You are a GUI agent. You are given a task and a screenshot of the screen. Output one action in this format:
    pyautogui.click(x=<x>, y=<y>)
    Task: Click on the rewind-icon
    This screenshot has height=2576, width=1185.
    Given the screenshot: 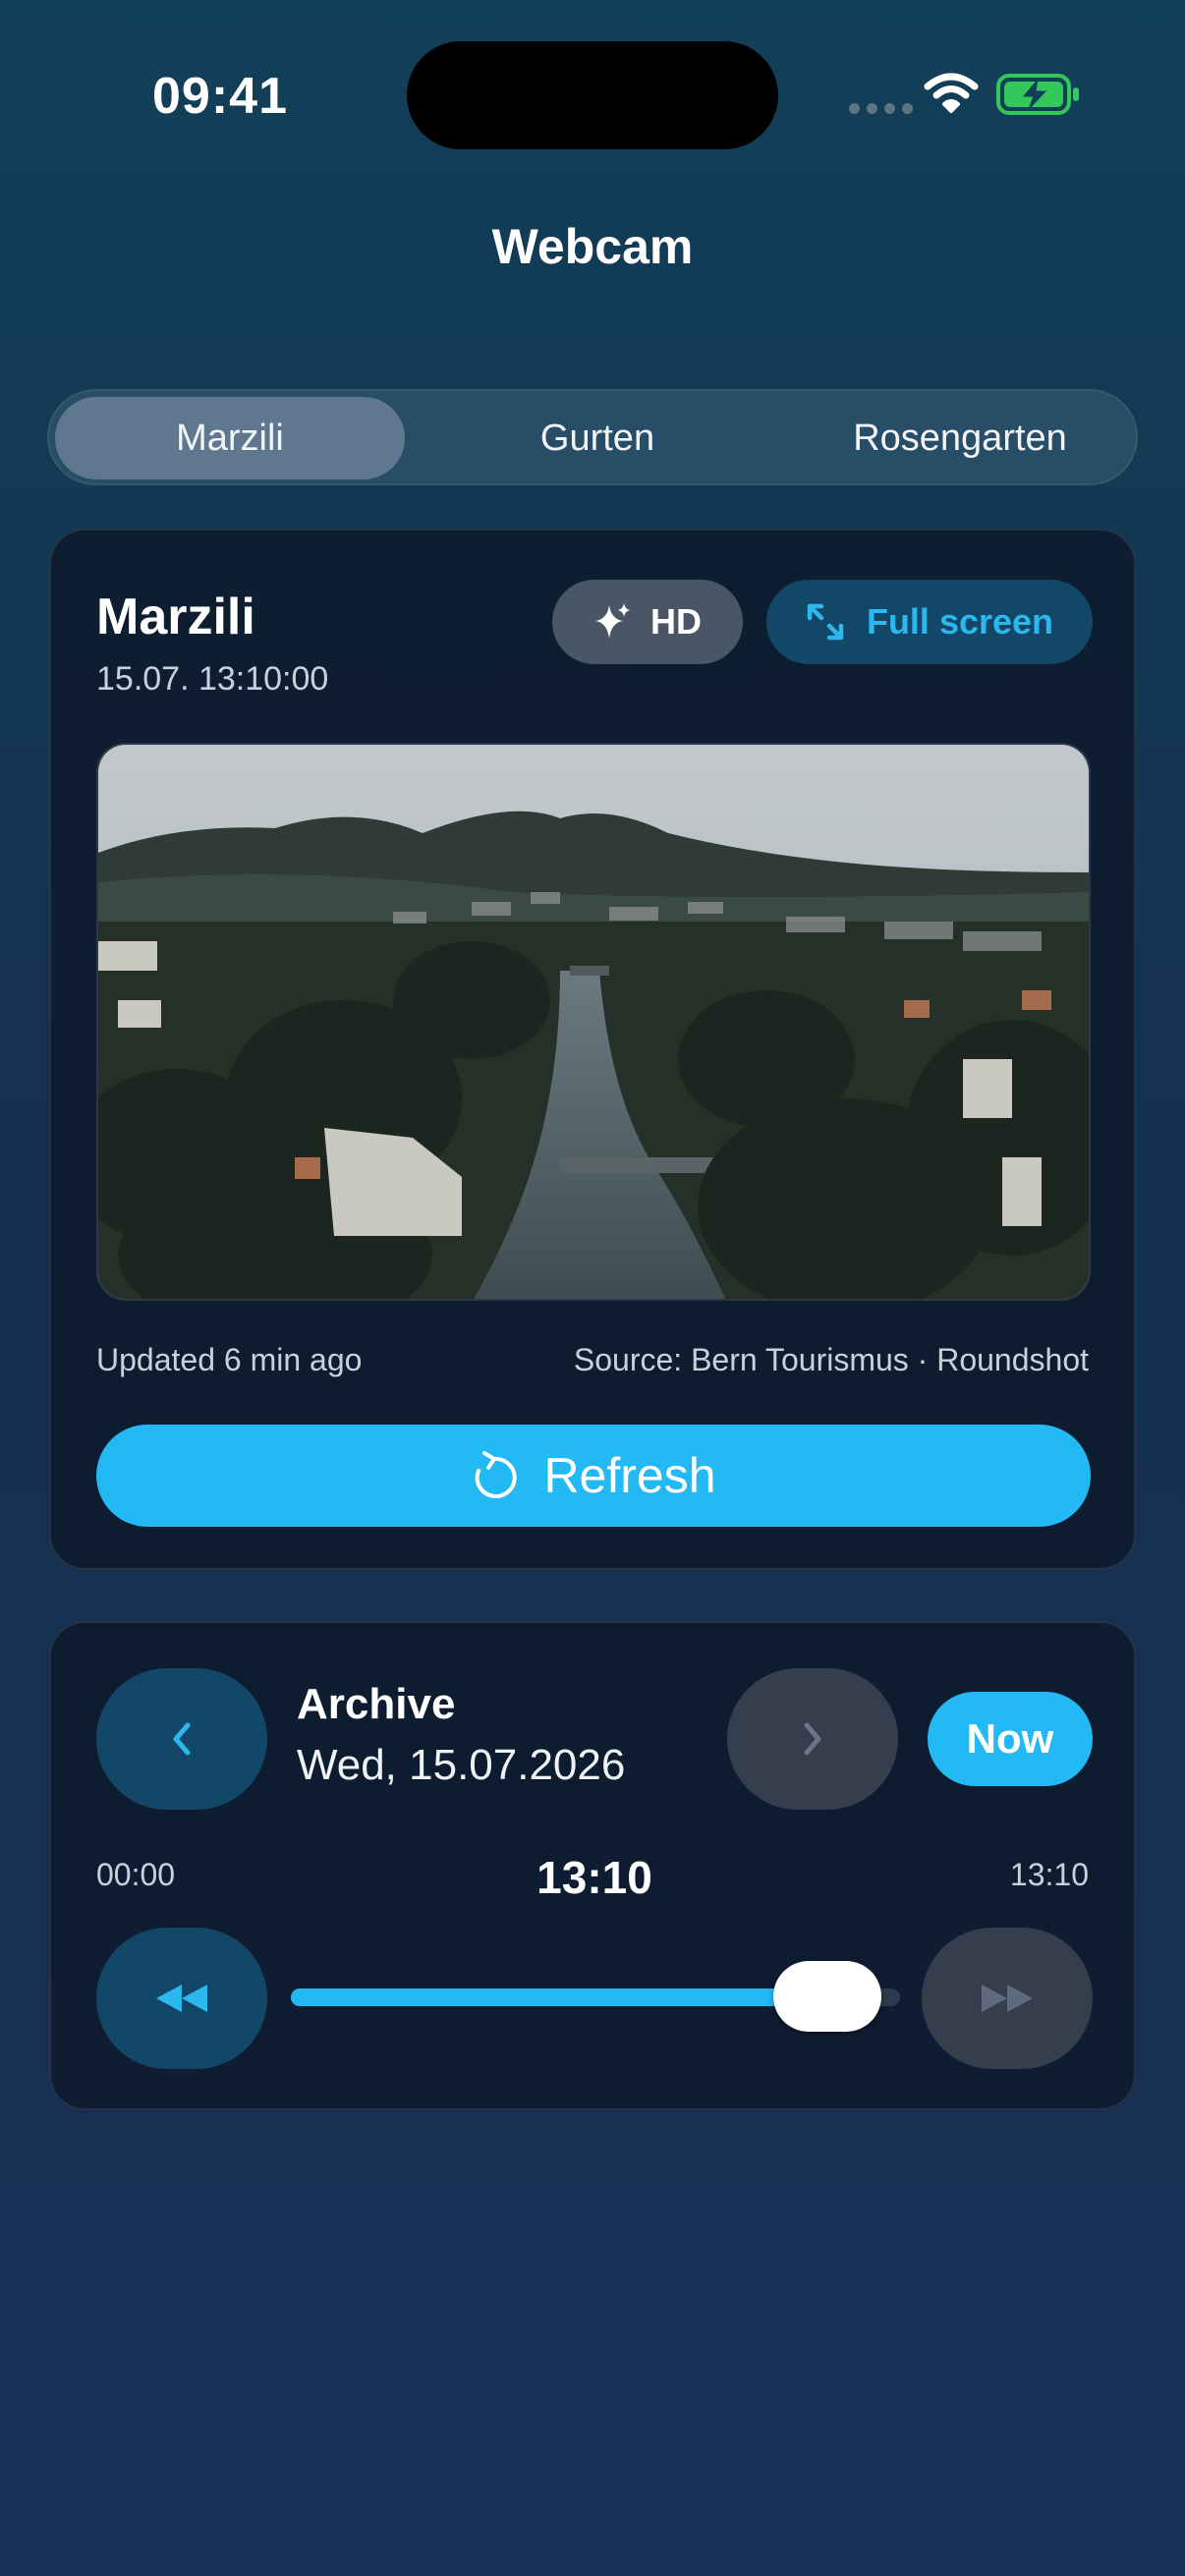 What is the action you would take?
    pyautogui.click(x=182, y=1998)
    